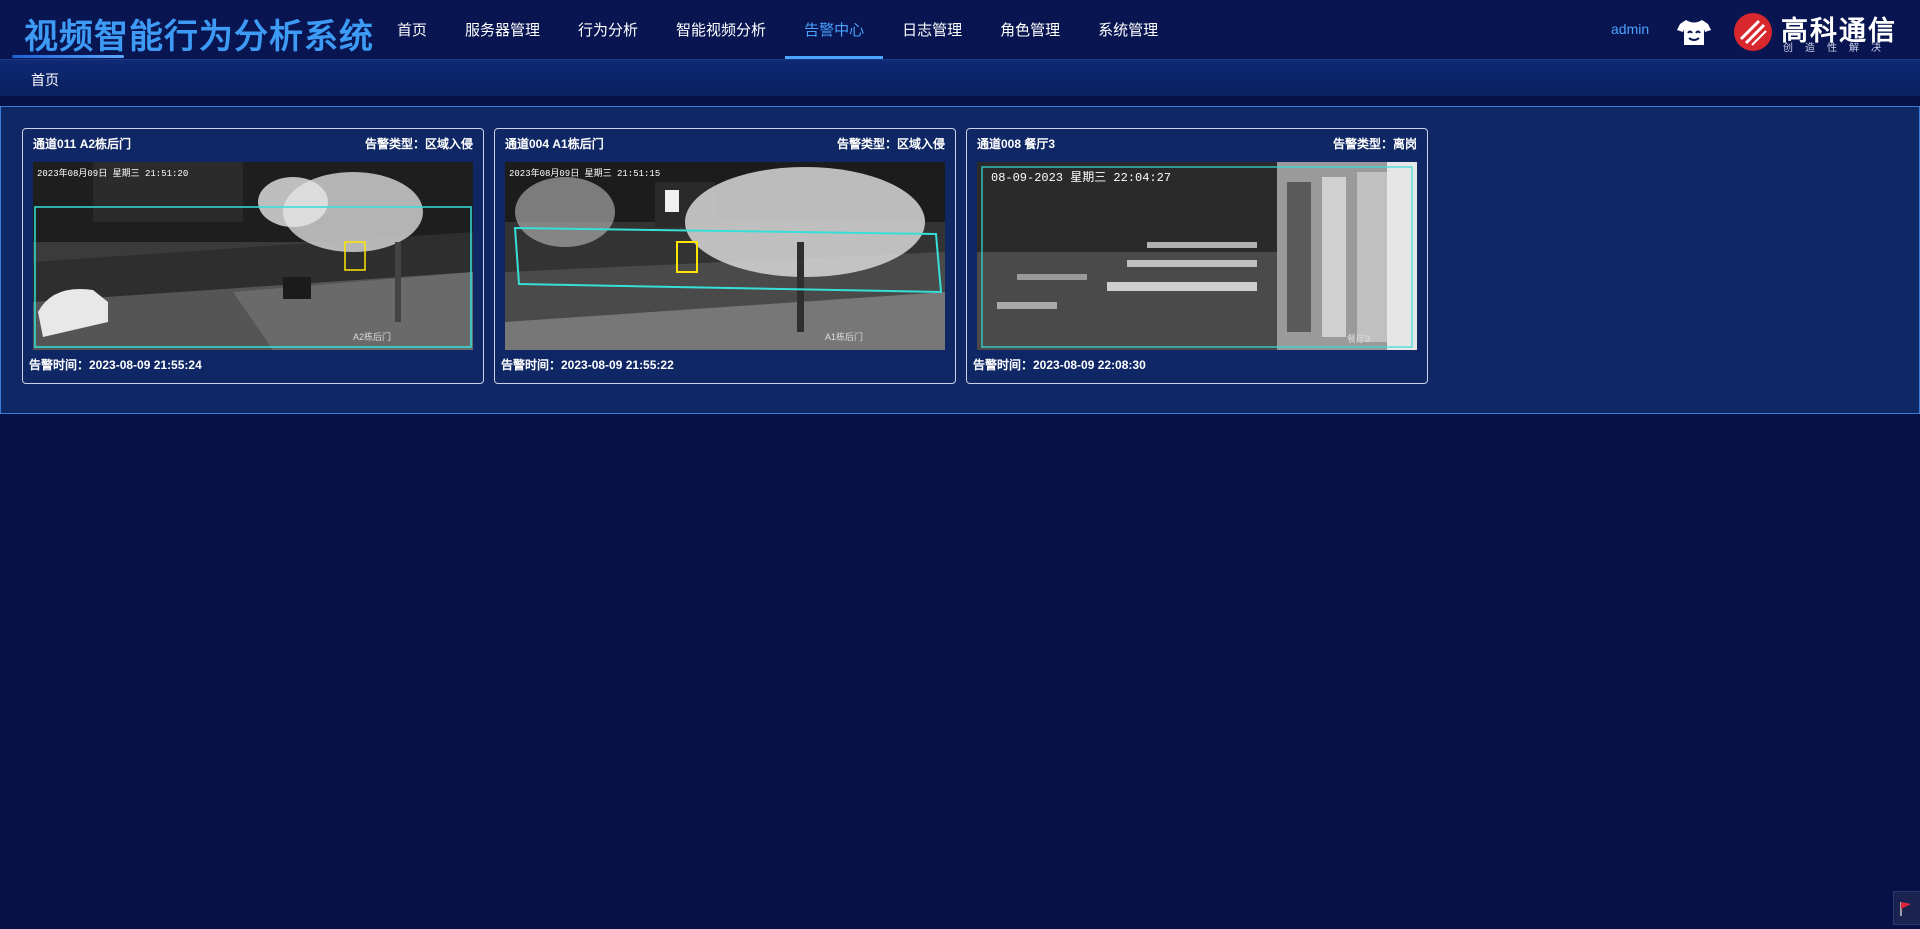 The height and width of the screenshot is (929, 1920). What do you see at coordinates (1906, 908) in the screenshot?
I see `flag-icon` at bounding box center [1906, 908].